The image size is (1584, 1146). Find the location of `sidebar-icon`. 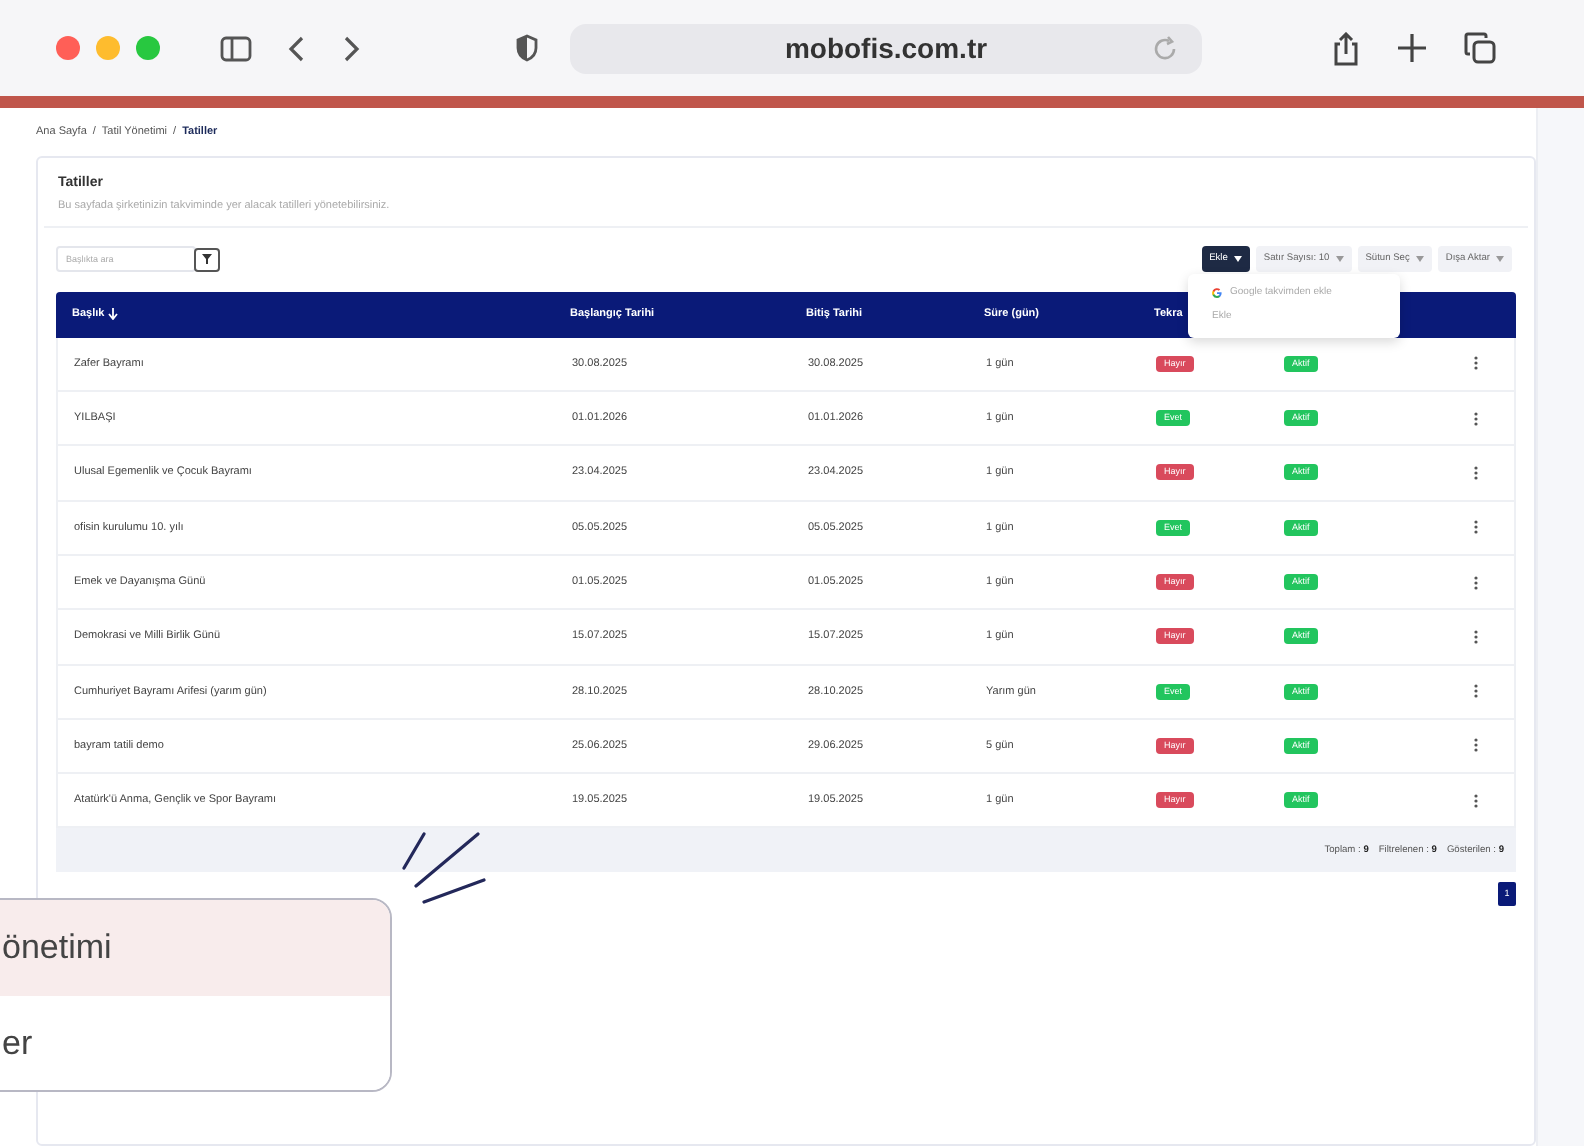

sidebar-icon is located at coordinates (236, 48).